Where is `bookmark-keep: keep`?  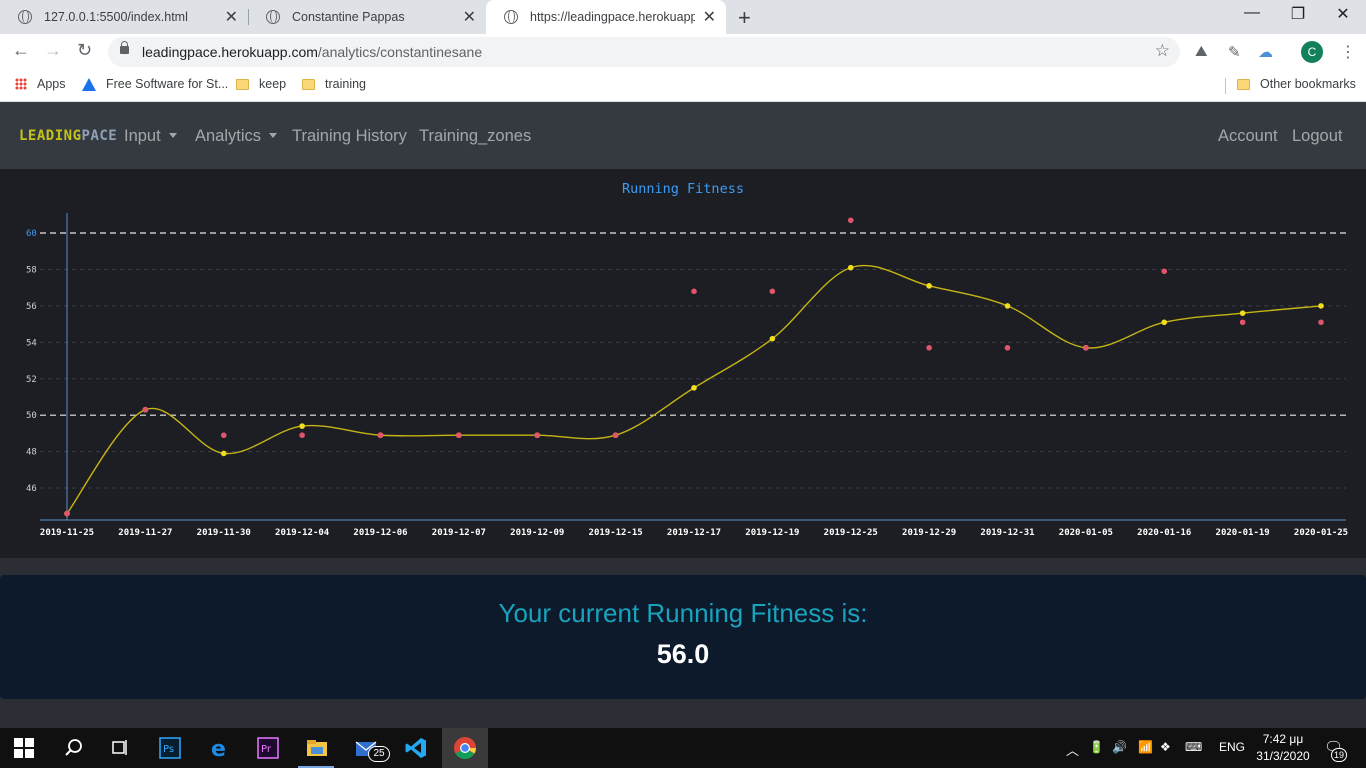
bookmark-keep: keep is located at coordinates (261, 84).